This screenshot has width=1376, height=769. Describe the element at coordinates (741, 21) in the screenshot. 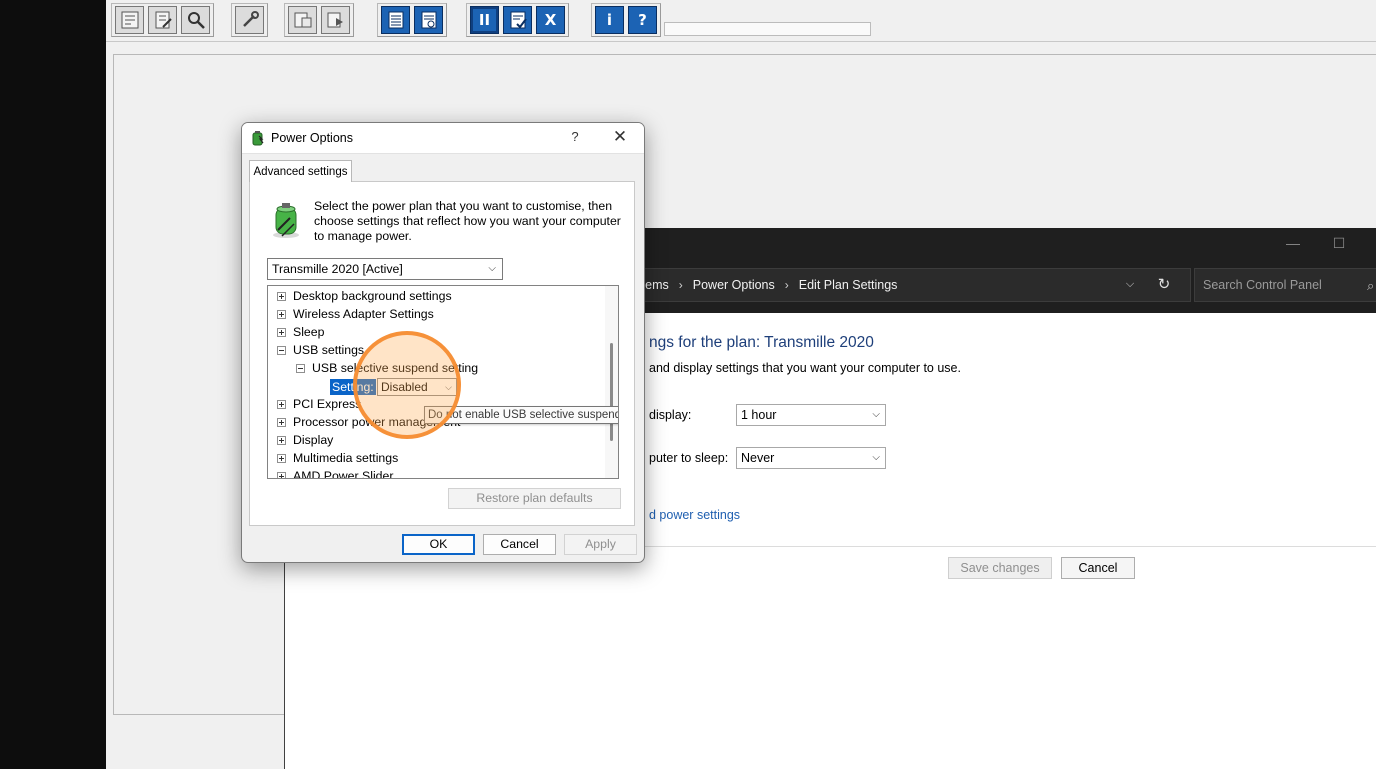

I see `host-toolbar: II X i ?` at that location.